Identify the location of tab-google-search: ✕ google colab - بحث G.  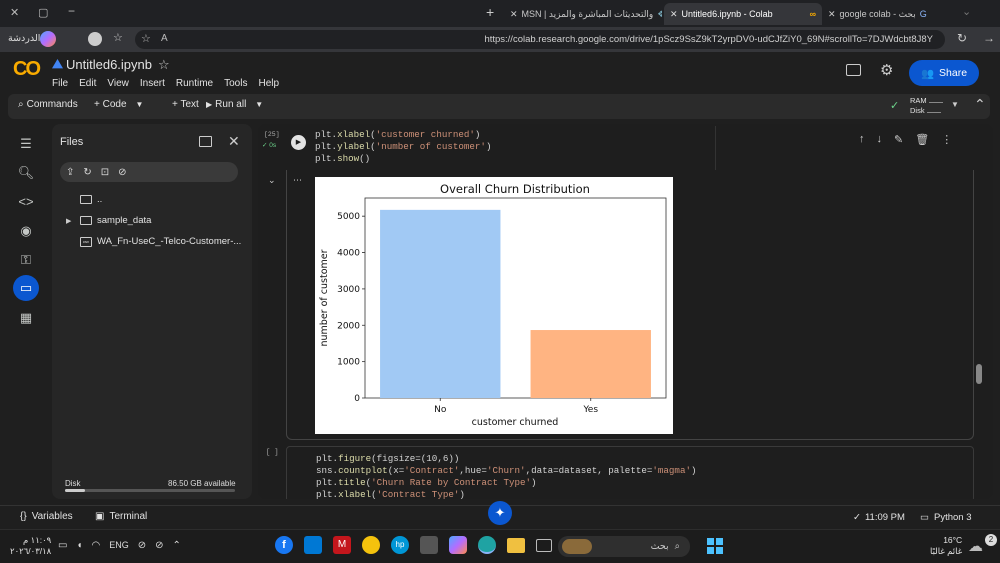
(887, 14).